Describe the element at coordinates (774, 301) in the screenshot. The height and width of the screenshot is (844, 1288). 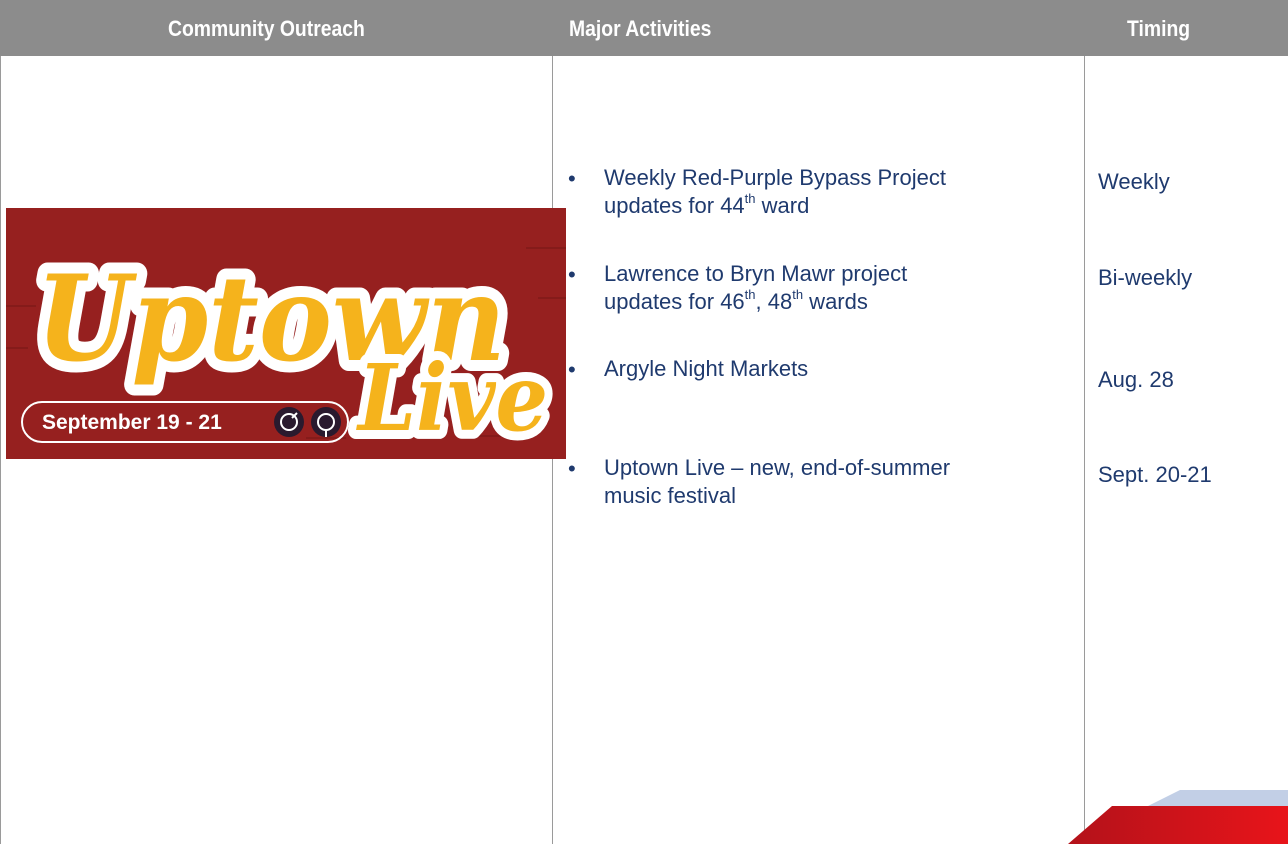
I see `activity-2-line-2-mid: , 48` at that location.